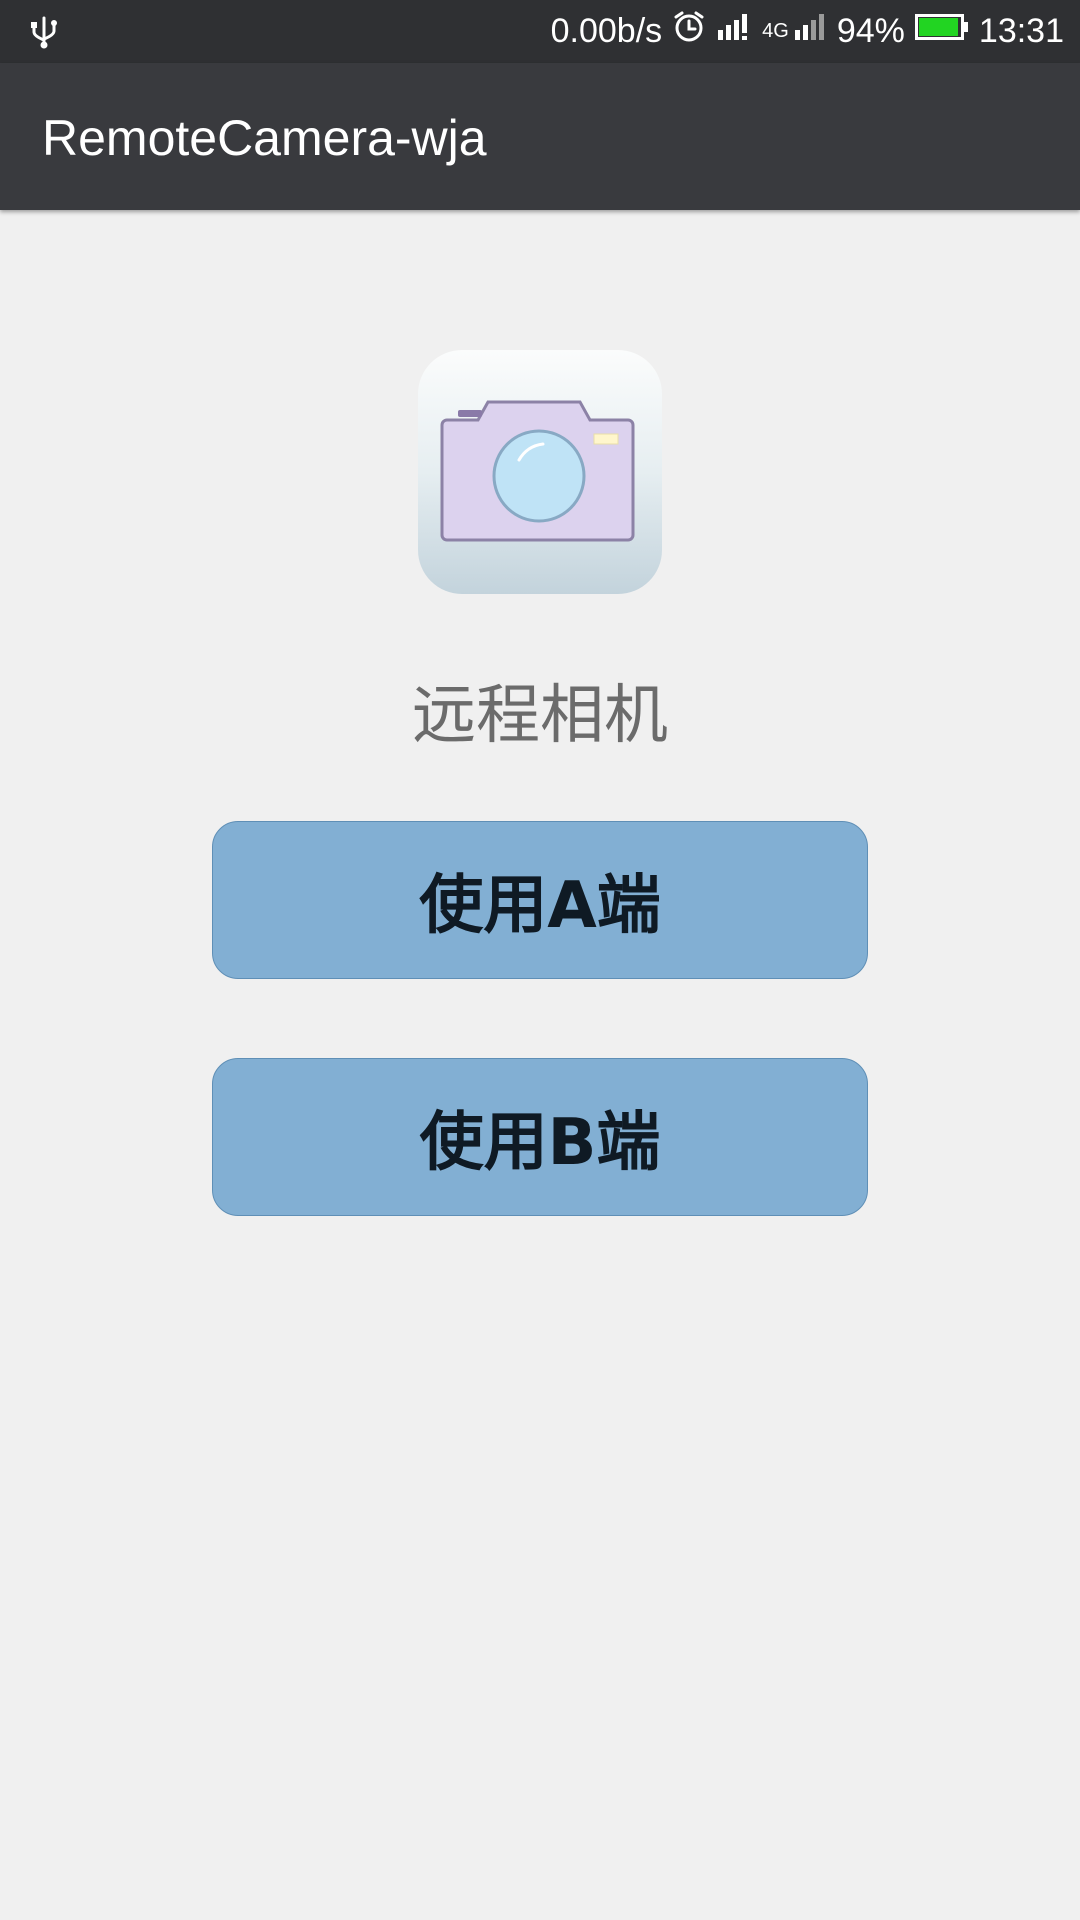  What do you see at coordinates (775, 31) in the screenshot?
I see `network-type: 4G` at bounding box center [775, 31].